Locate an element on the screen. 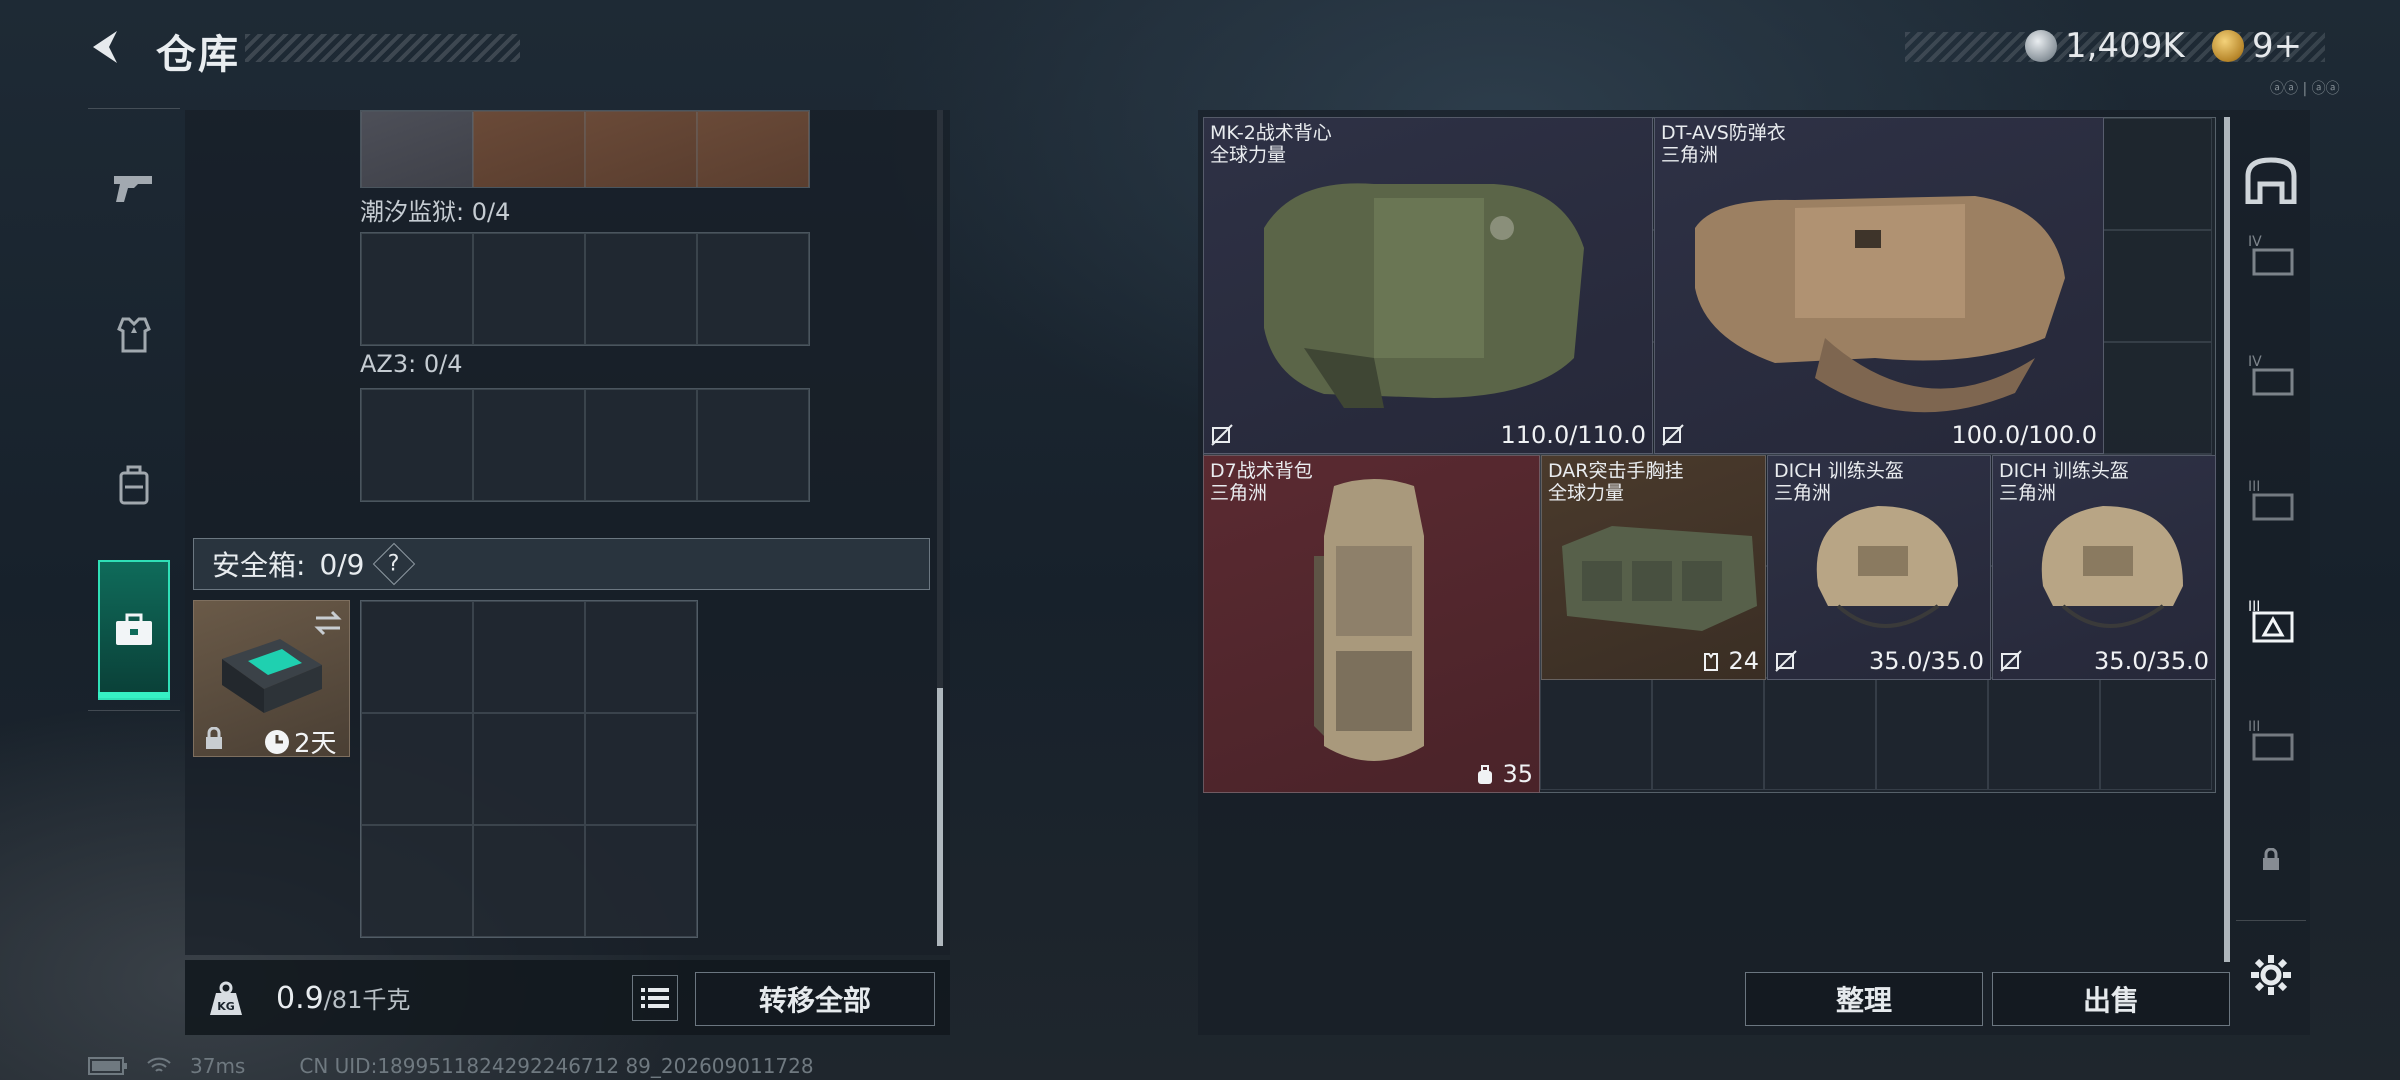 The width and height of the screenshot is (2400, 1080). item-card-backpack-d7: D7战术背包 三角洲 35 is located at coordinates (1371, 624).